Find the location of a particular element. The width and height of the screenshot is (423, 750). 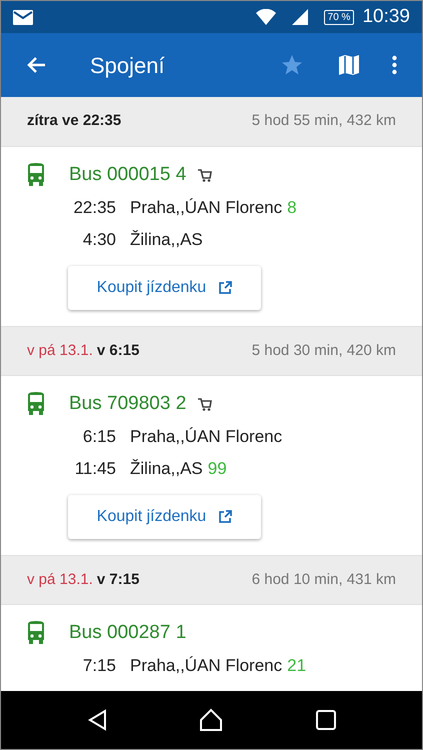

platform-number: 21 is located at coordinates (296, 666).